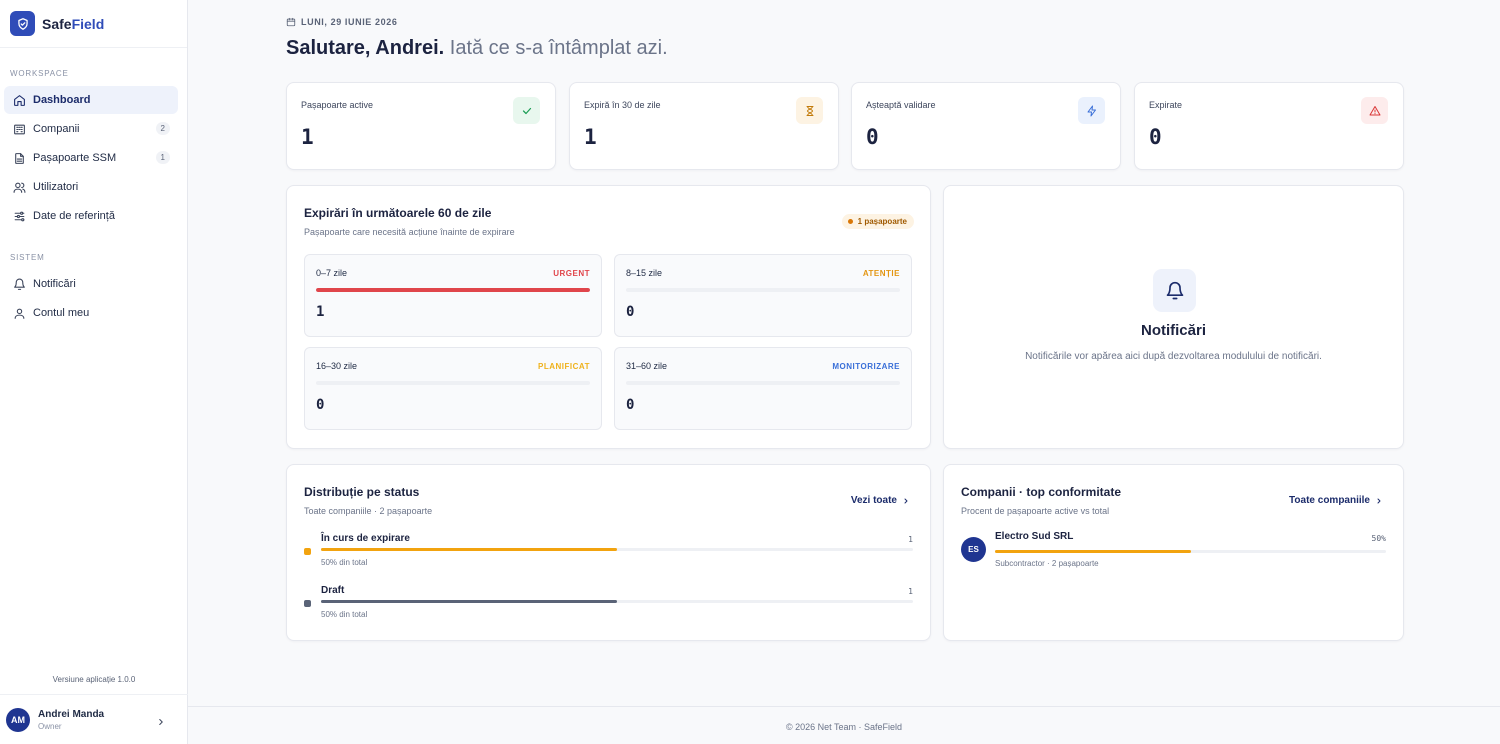 The image size is (1500, 744). Describe the element at coordinates (866, 366) in the screenshot. I see `bucket-tag: MONITORIZARE` at that location.